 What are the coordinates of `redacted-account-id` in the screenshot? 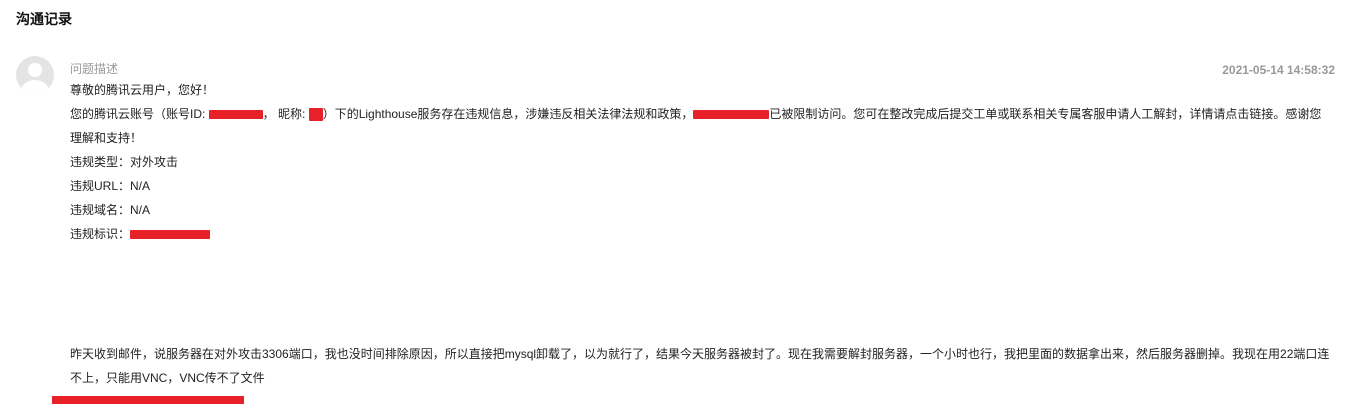 It's located at (235, 115).